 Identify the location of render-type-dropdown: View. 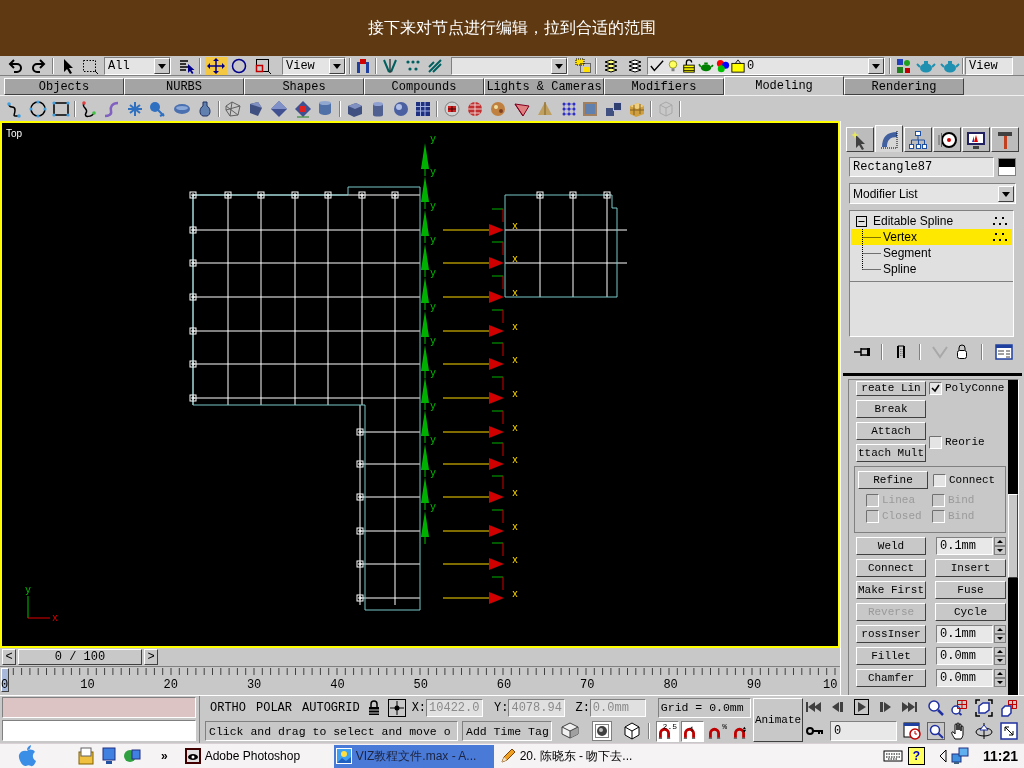
(989, 65).